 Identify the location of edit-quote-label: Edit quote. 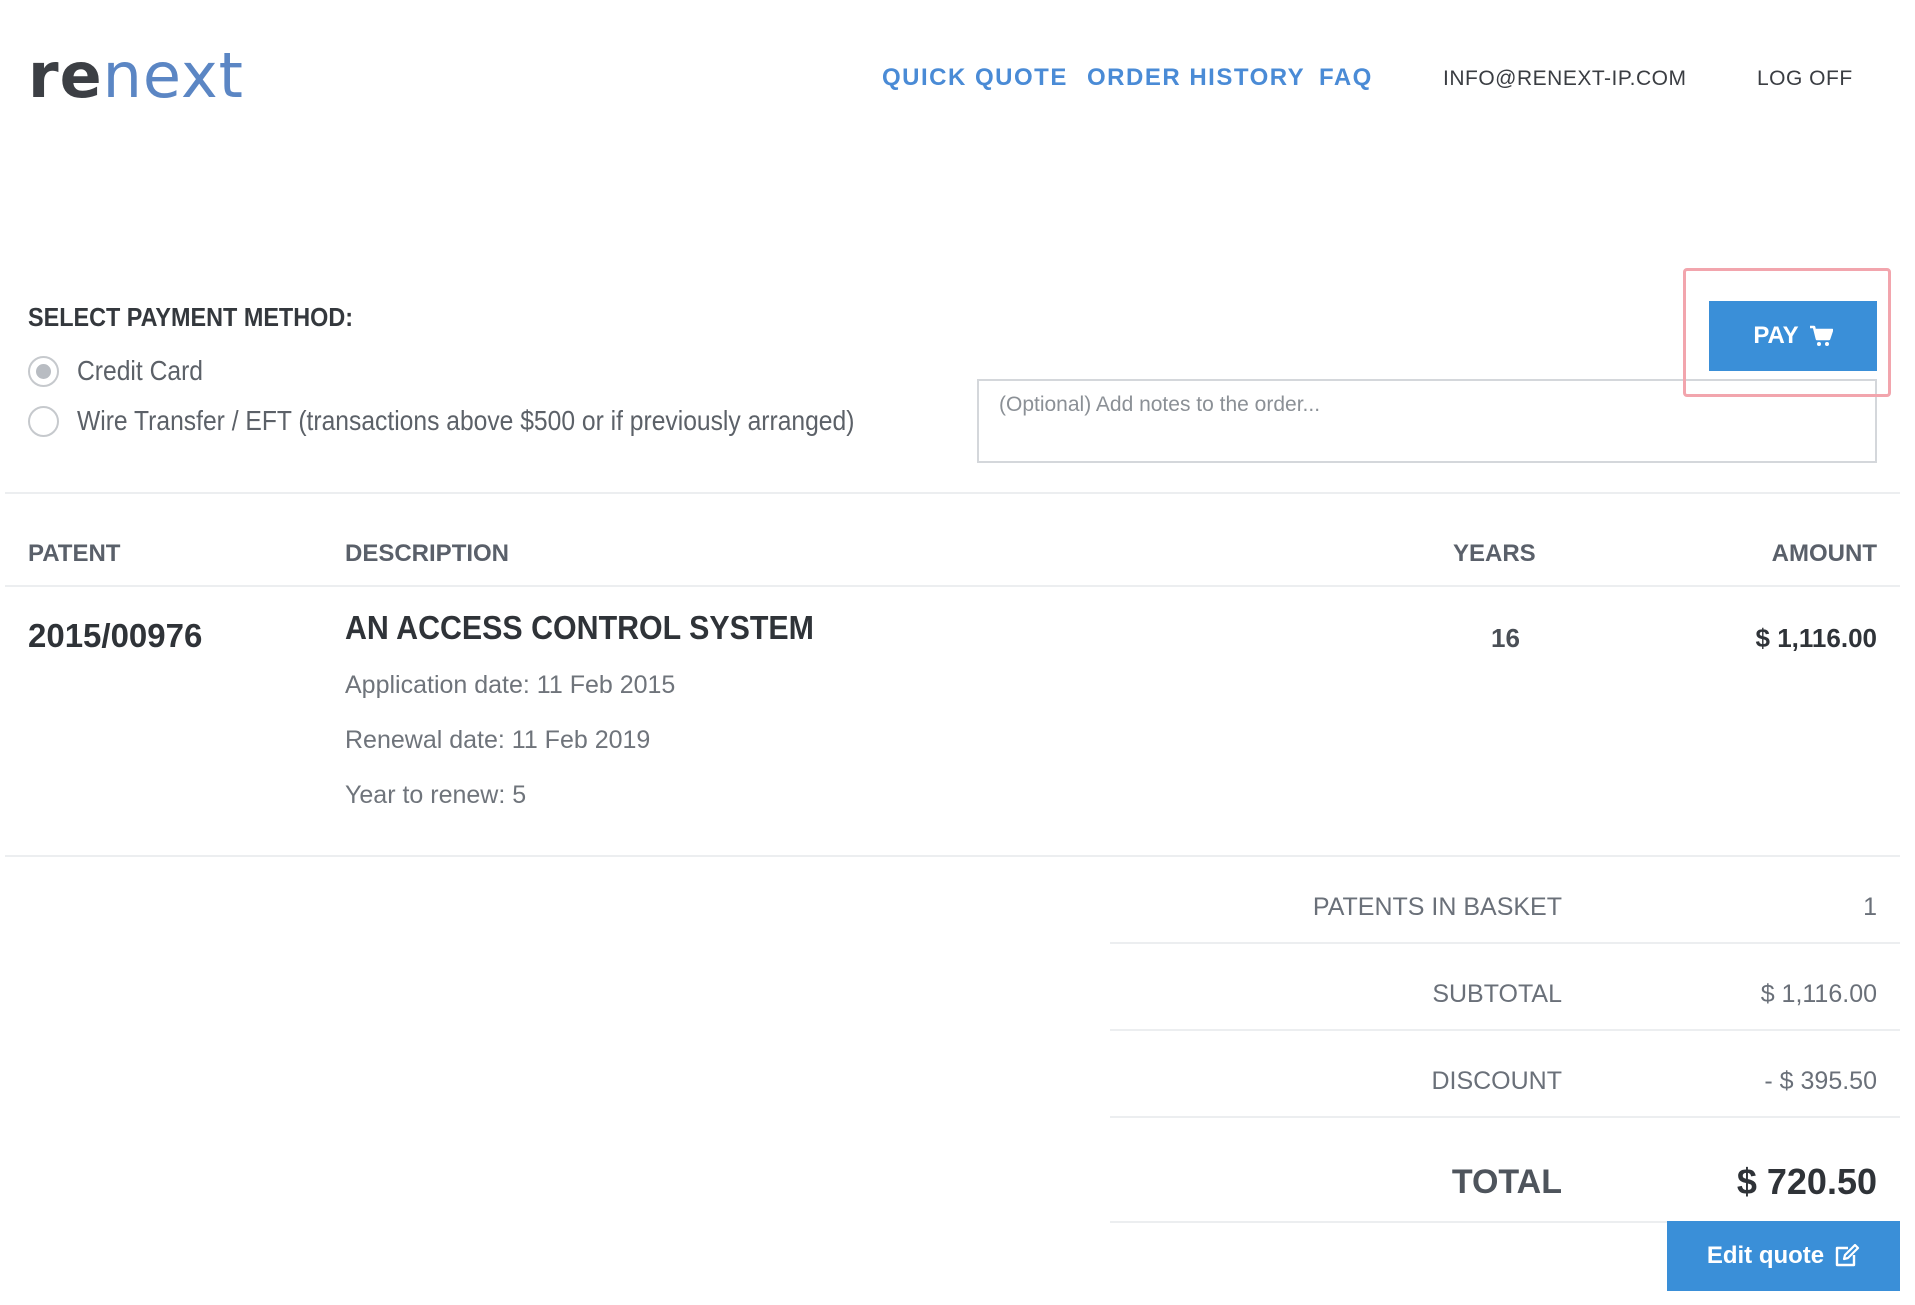
(1765, 1255).